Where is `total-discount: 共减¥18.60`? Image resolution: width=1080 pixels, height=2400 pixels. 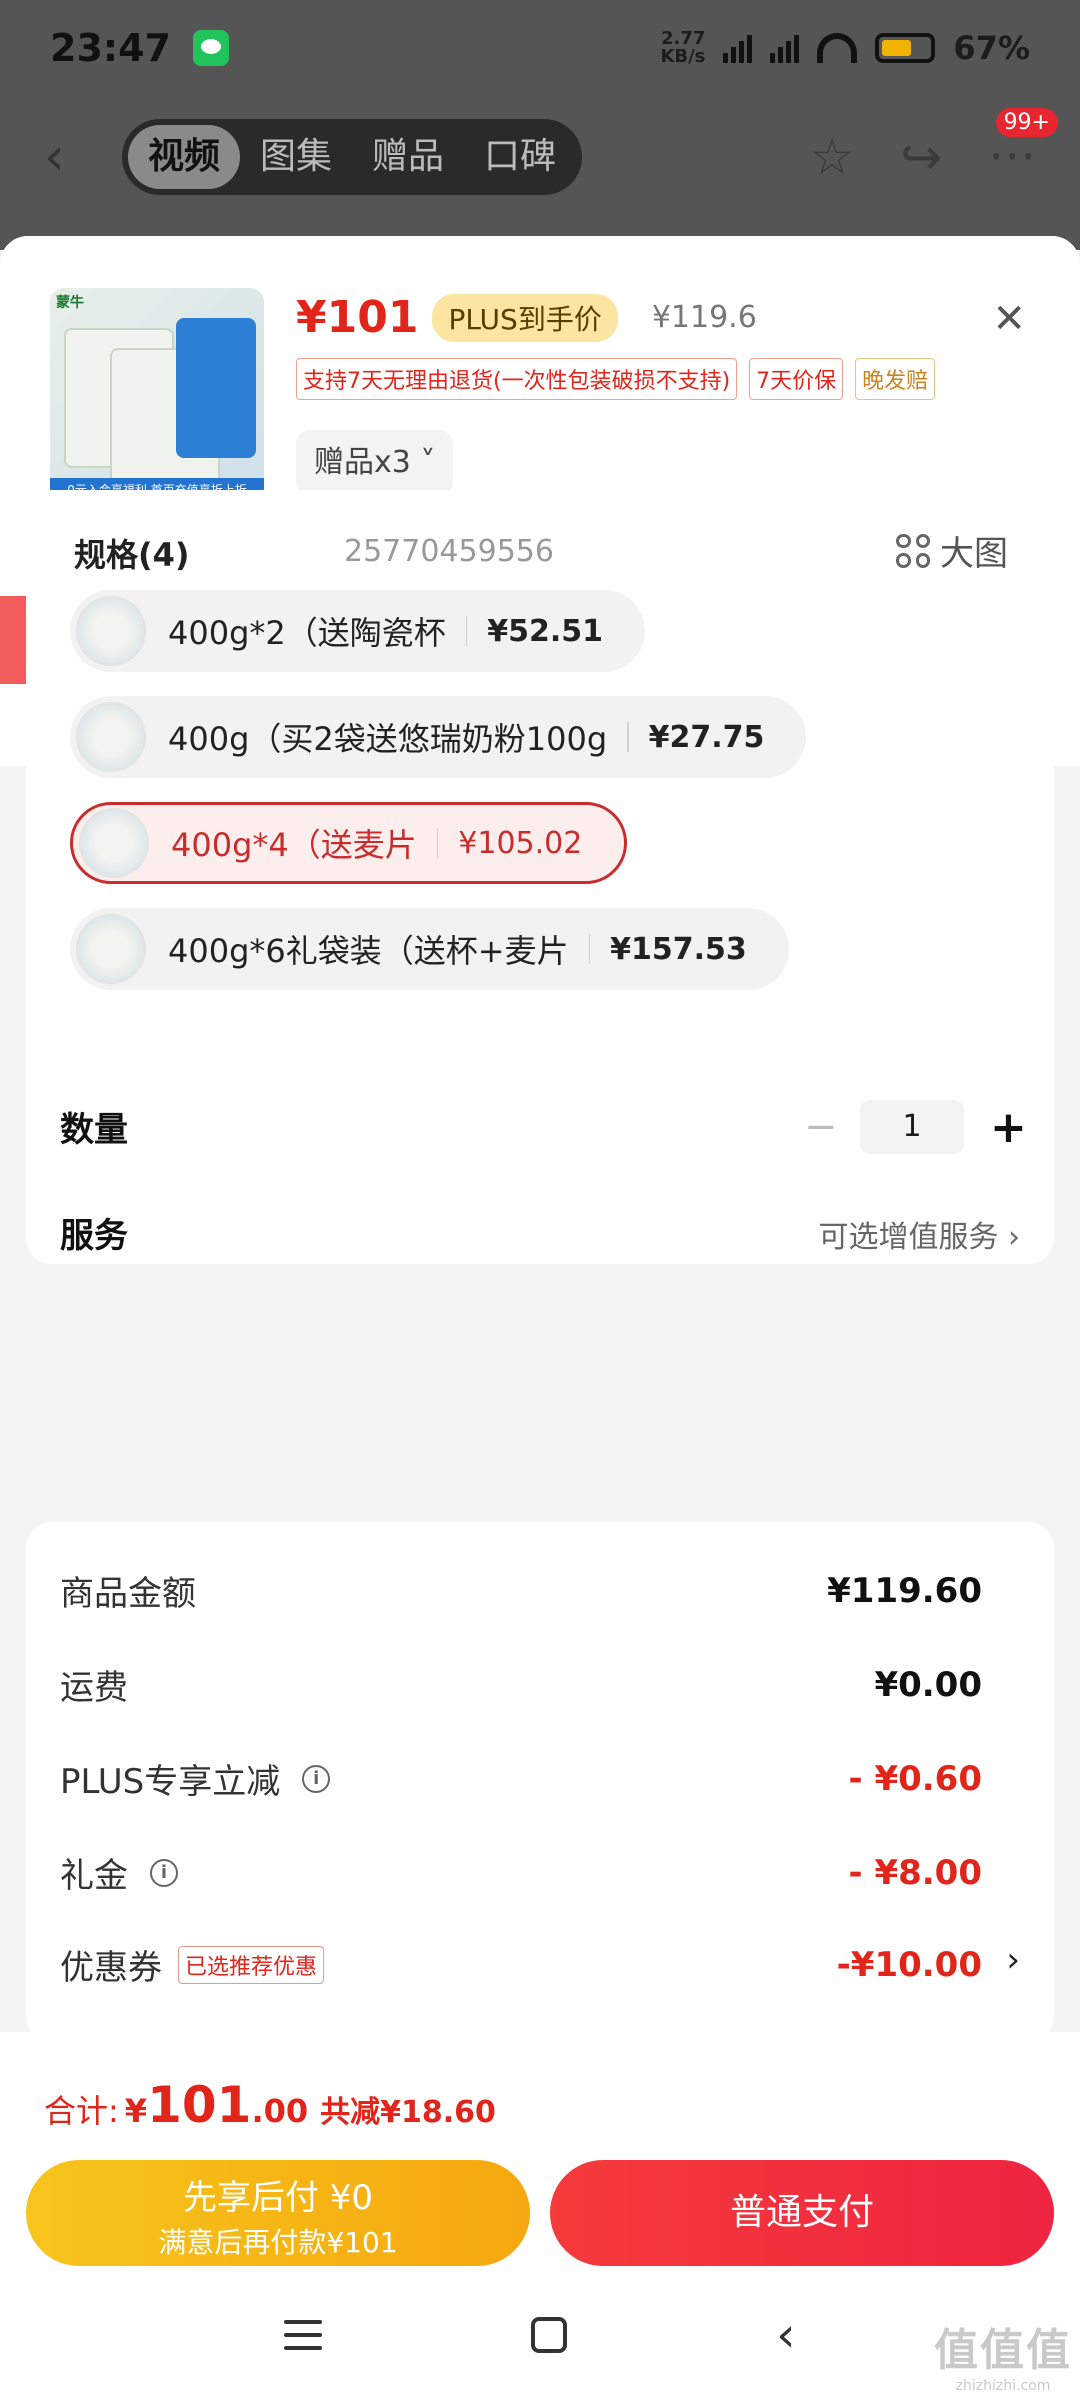
total-discount: 共减¥18.60 is located at coordinates (408, 2112).